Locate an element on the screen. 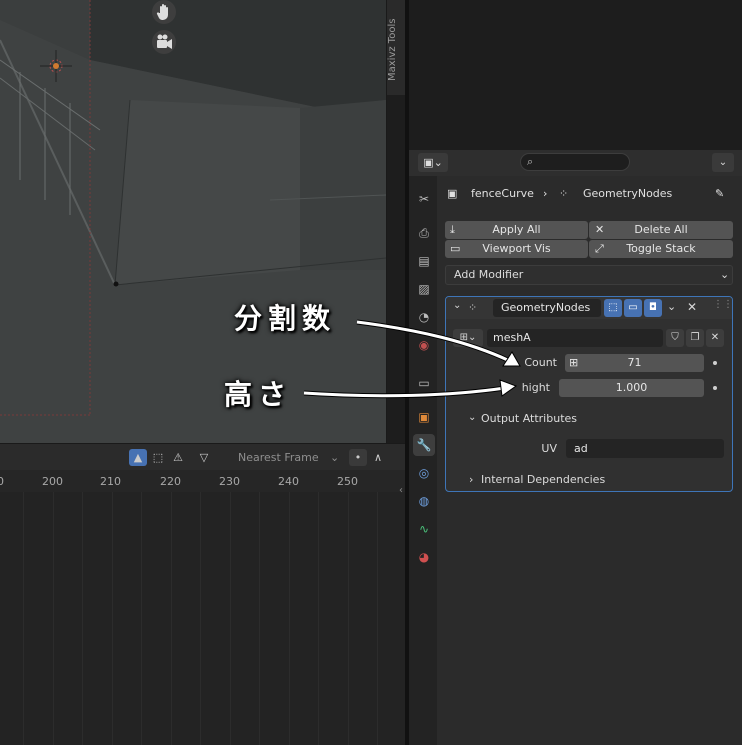 This screenshot has width=742, height=745. annotation-height: 高さ is located at coordinates (258, 394).